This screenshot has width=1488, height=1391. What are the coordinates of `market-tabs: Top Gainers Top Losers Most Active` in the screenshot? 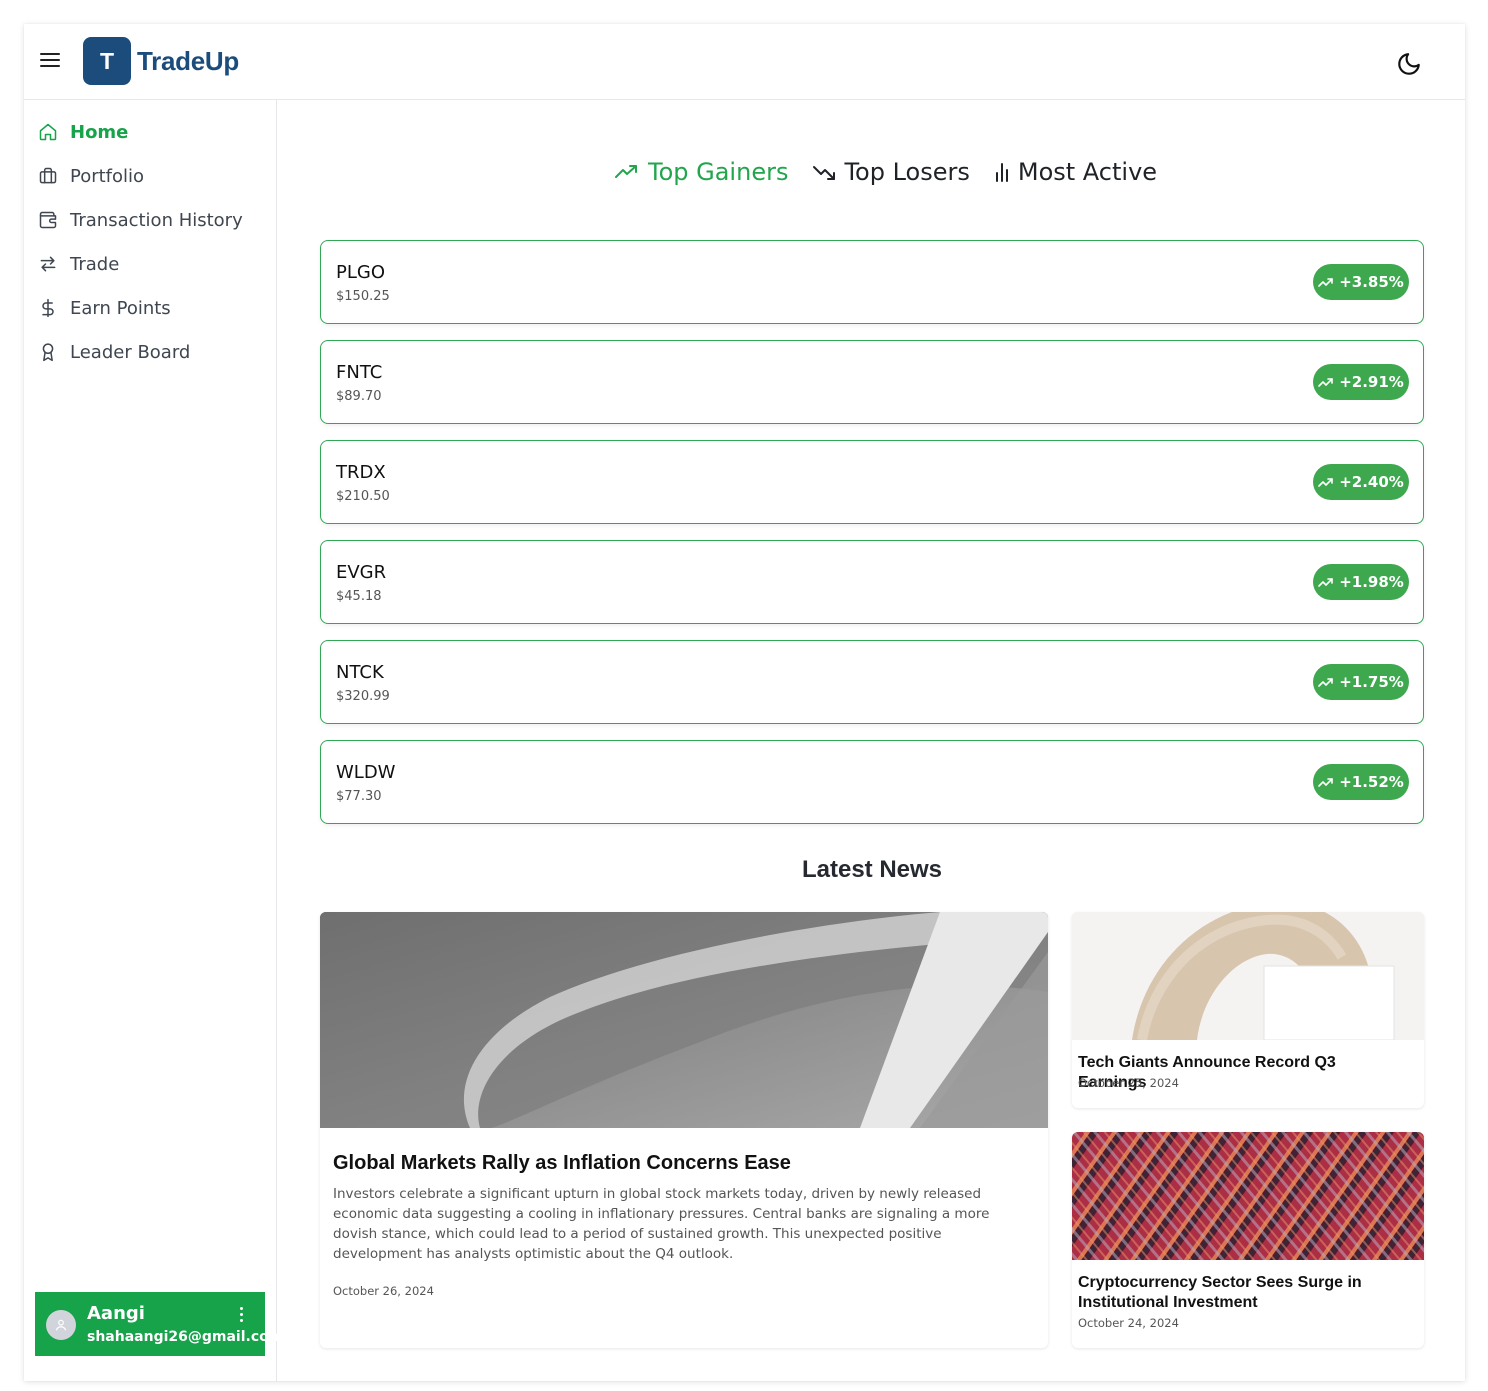 It's located at (897, 172).